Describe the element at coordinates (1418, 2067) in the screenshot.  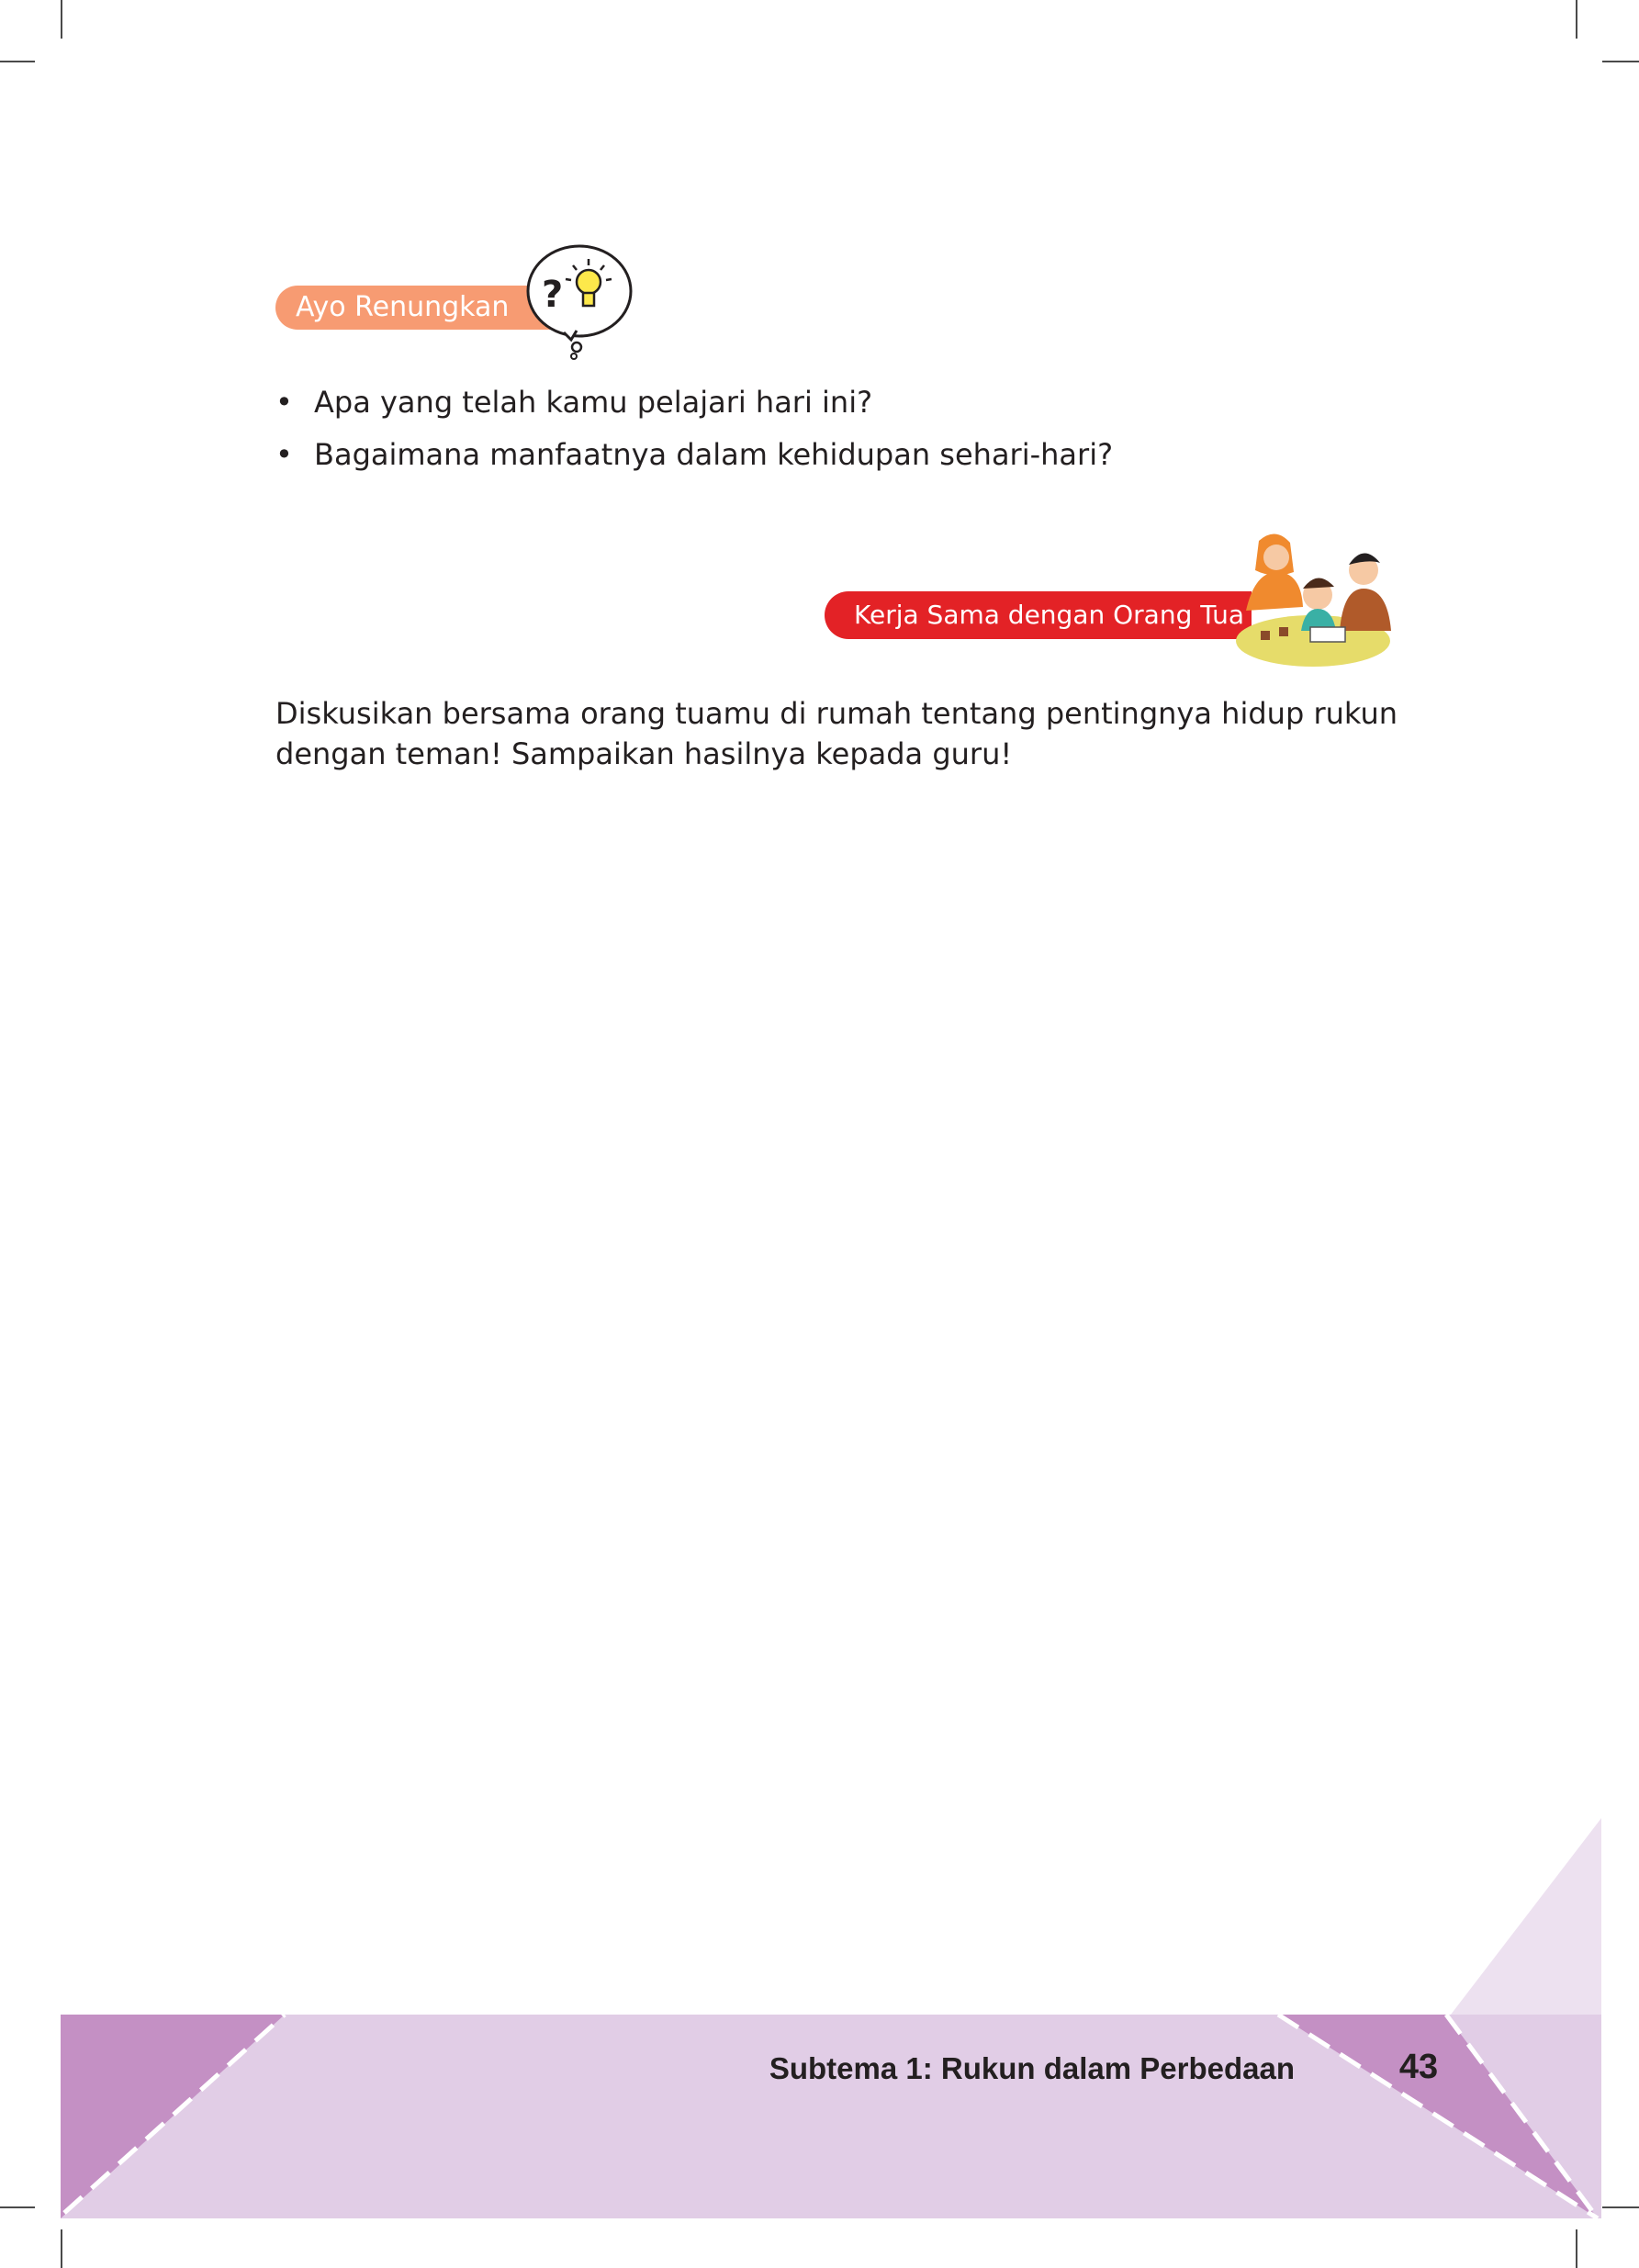
I see `page-number: 43` at that location.